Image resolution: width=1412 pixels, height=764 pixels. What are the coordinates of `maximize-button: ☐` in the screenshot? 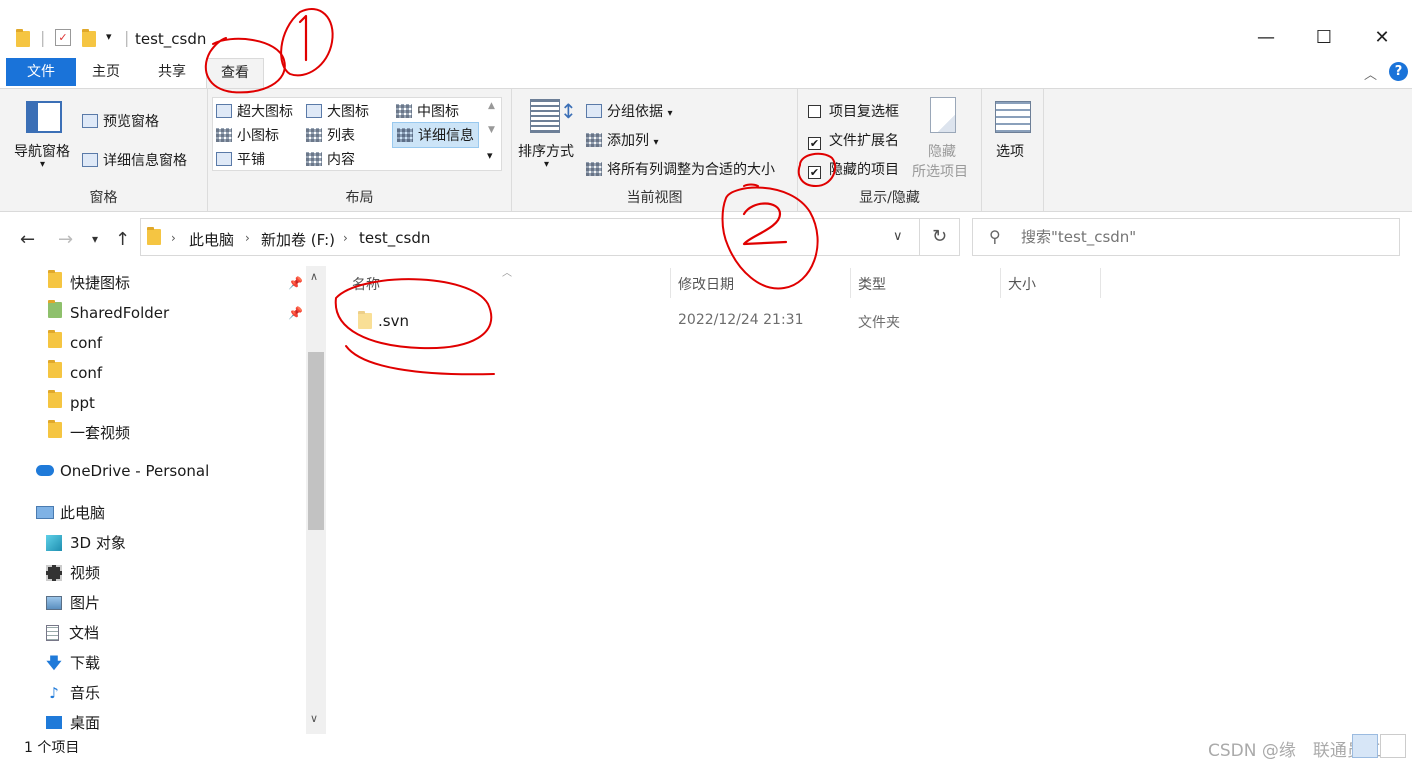 It's located at (1324, 38).